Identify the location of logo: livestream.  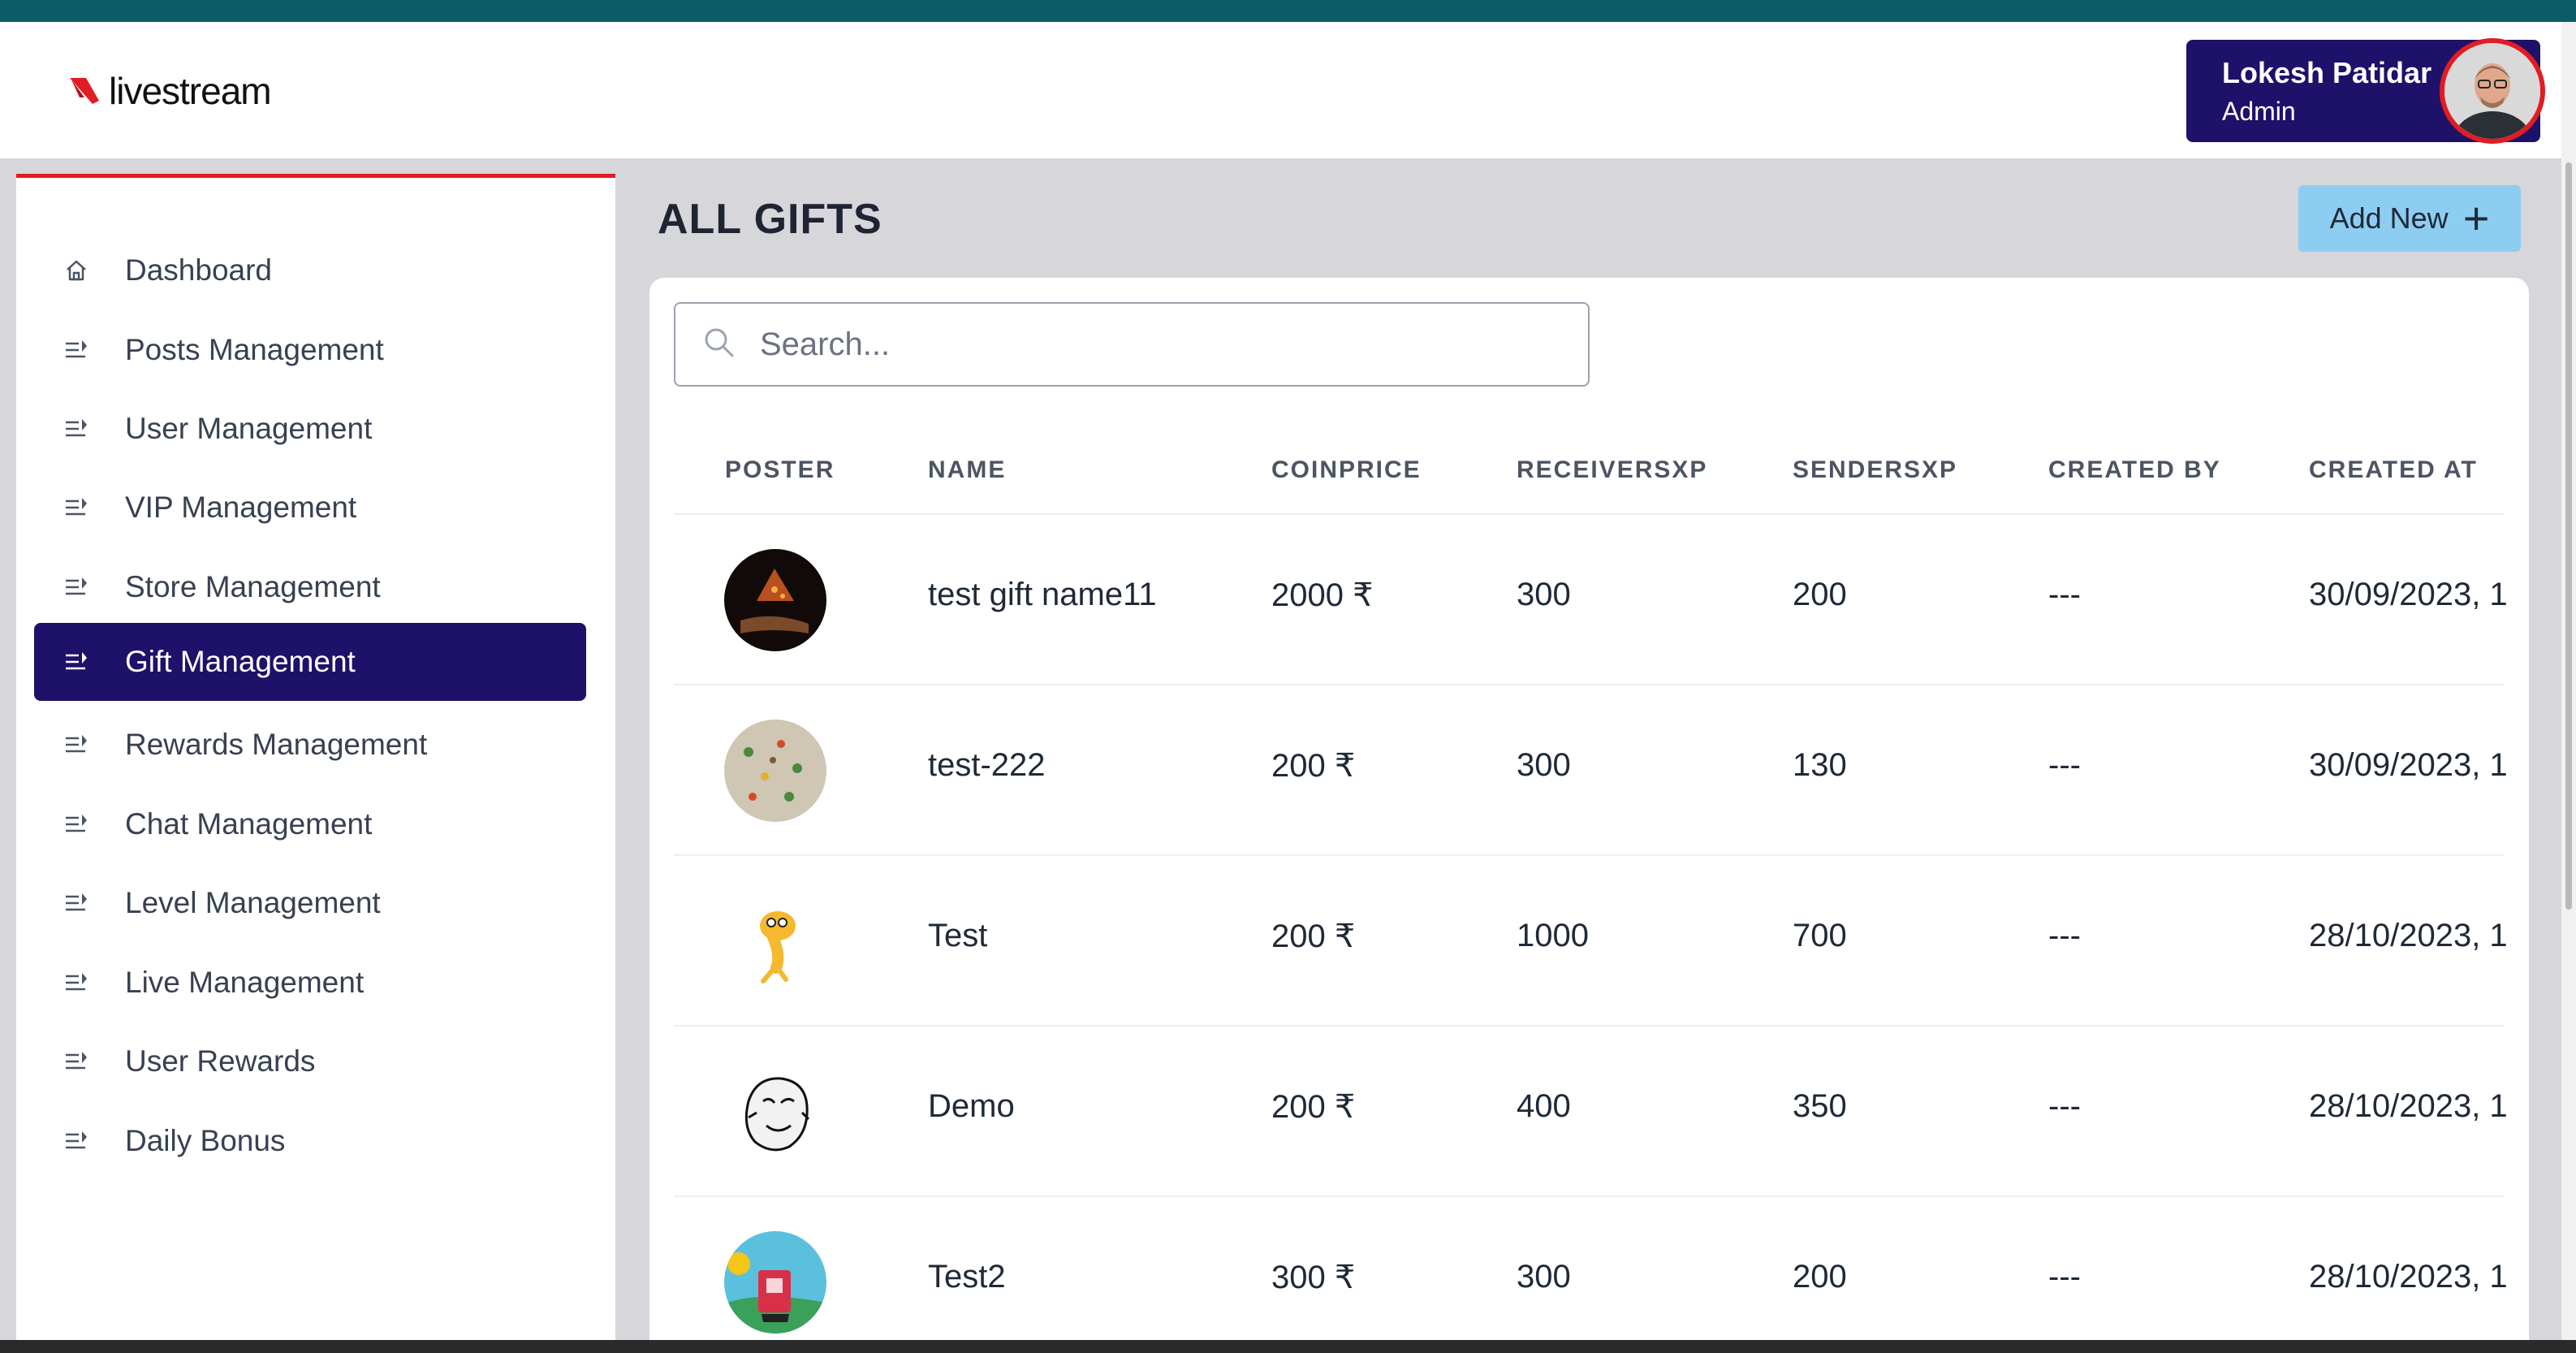
(170, 91).